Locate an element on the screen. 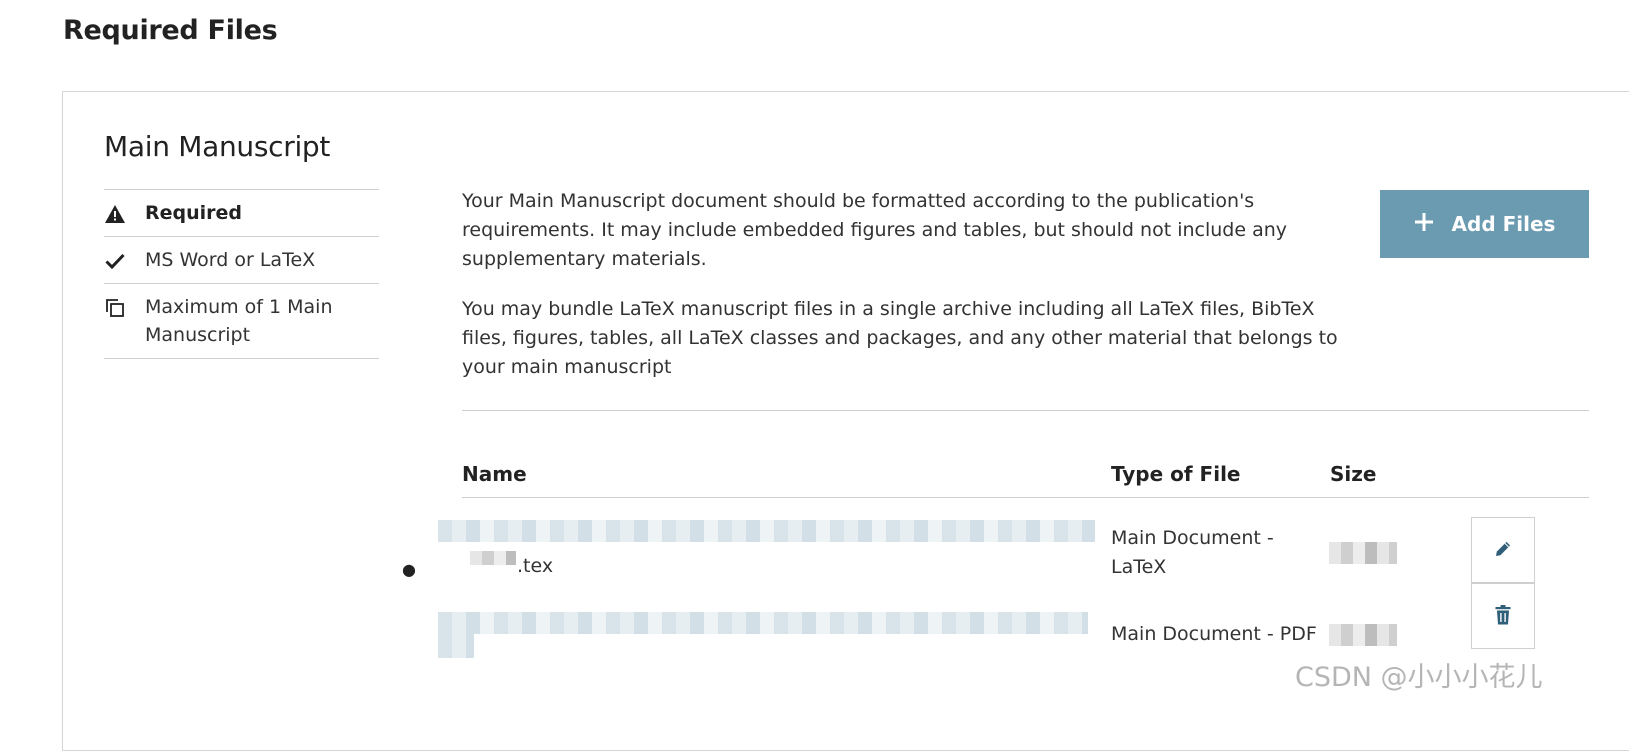  add-files-label: Add Files is located at coordinates (1503, 224).